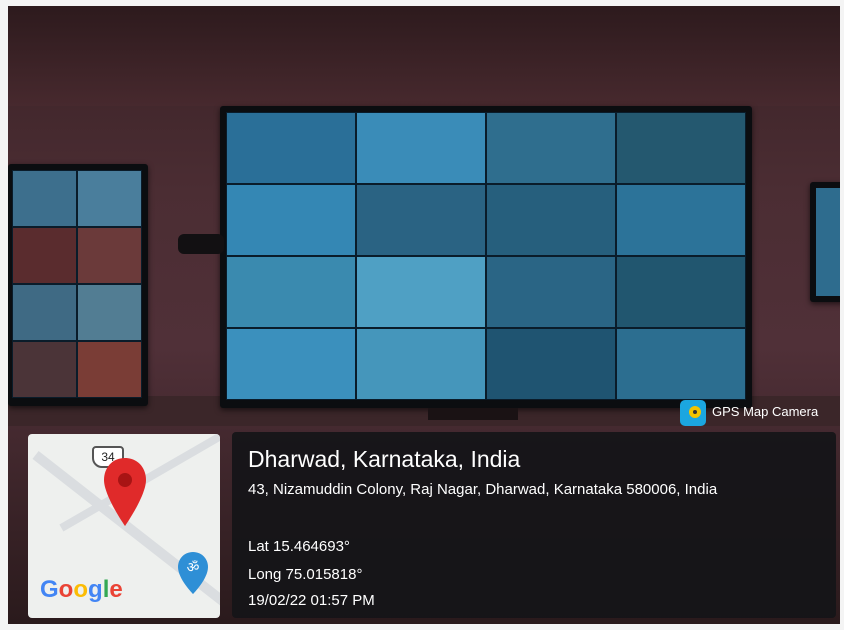 Image resolution: width=844 pixels, height=630 pixels. Describe the element at coordinates (828, 242) in the screenshot. I see `right-monitor-screen` at that location.